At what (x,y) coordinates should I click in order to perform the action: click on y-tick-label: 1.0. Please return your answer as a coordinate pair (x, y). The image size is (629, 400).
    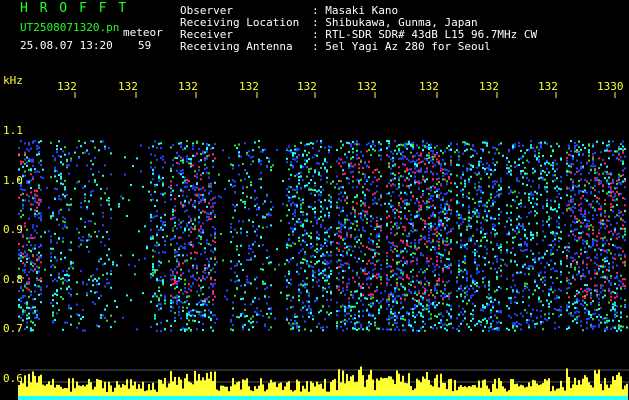
    Looking at the image, I should click on (13, 180).